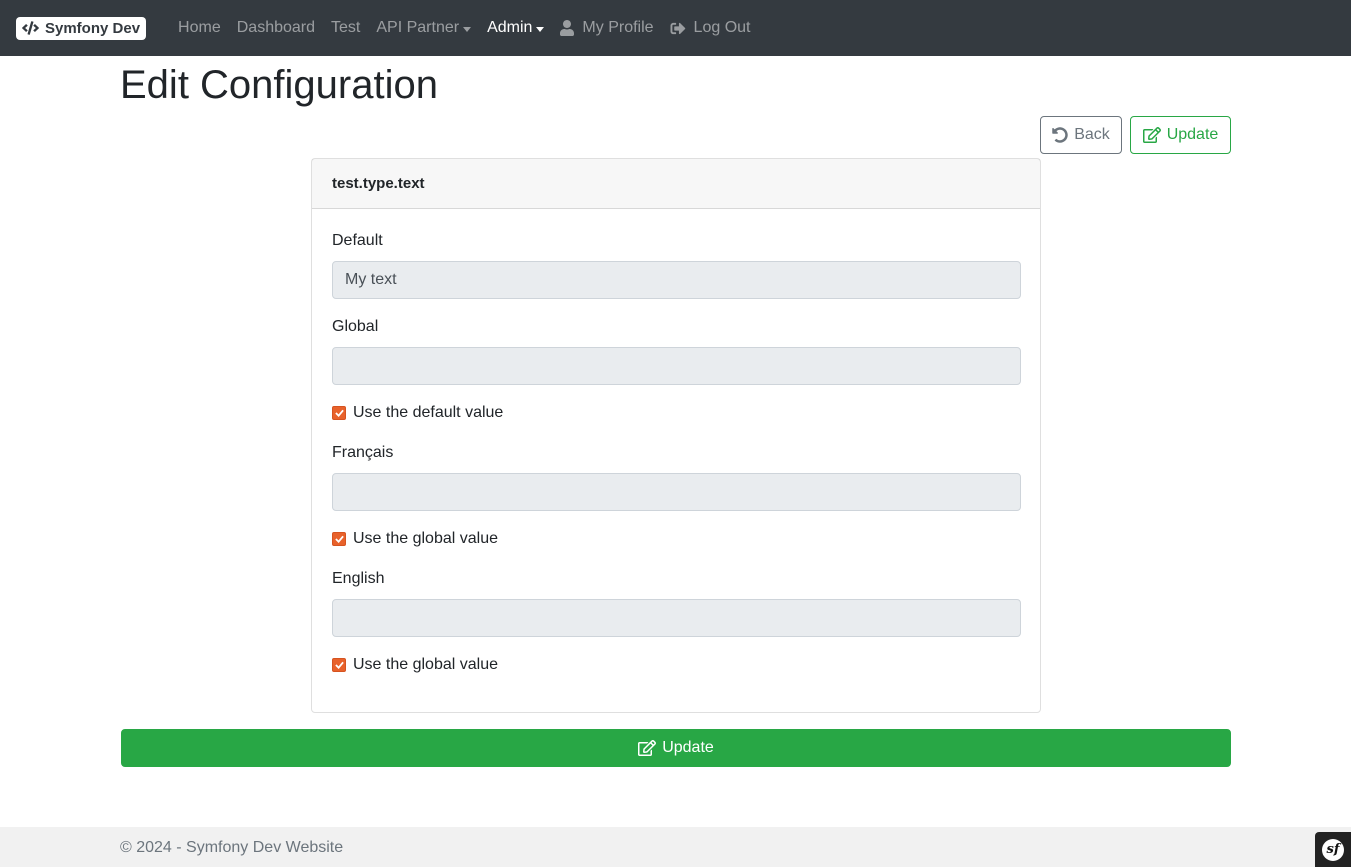  I want to click on use-default-checkbox-row: Use the default value, so click(417, 413).